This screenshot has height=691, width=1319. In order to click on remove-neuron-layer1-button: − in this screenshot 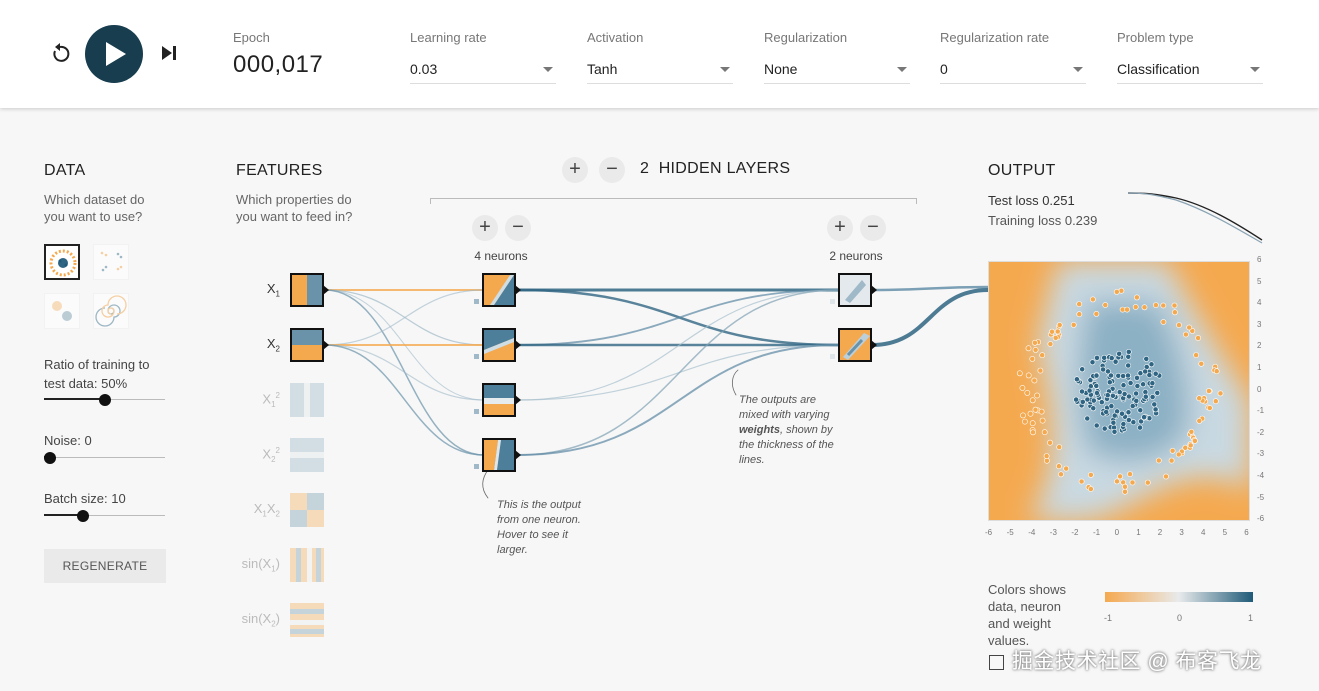, I will do `click(518, 228)`.